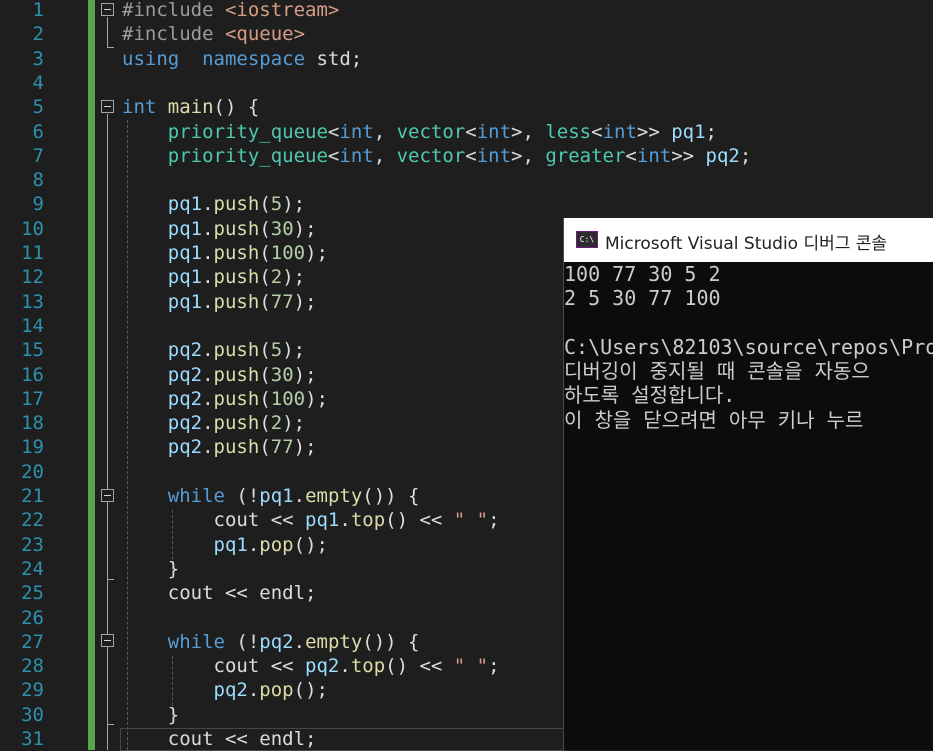 This screenshot has width=933, height=751. I want to click on code-line: pq2.push(77);, so click(219, 447).